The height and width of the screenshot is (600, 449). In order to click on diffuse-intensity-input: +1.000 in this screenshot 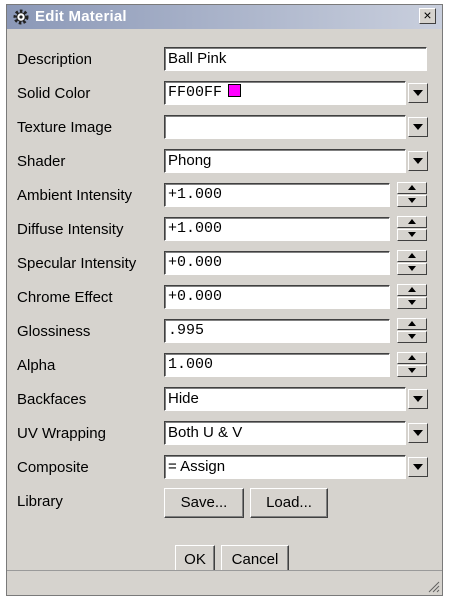, I will do `click(277, 229)`.